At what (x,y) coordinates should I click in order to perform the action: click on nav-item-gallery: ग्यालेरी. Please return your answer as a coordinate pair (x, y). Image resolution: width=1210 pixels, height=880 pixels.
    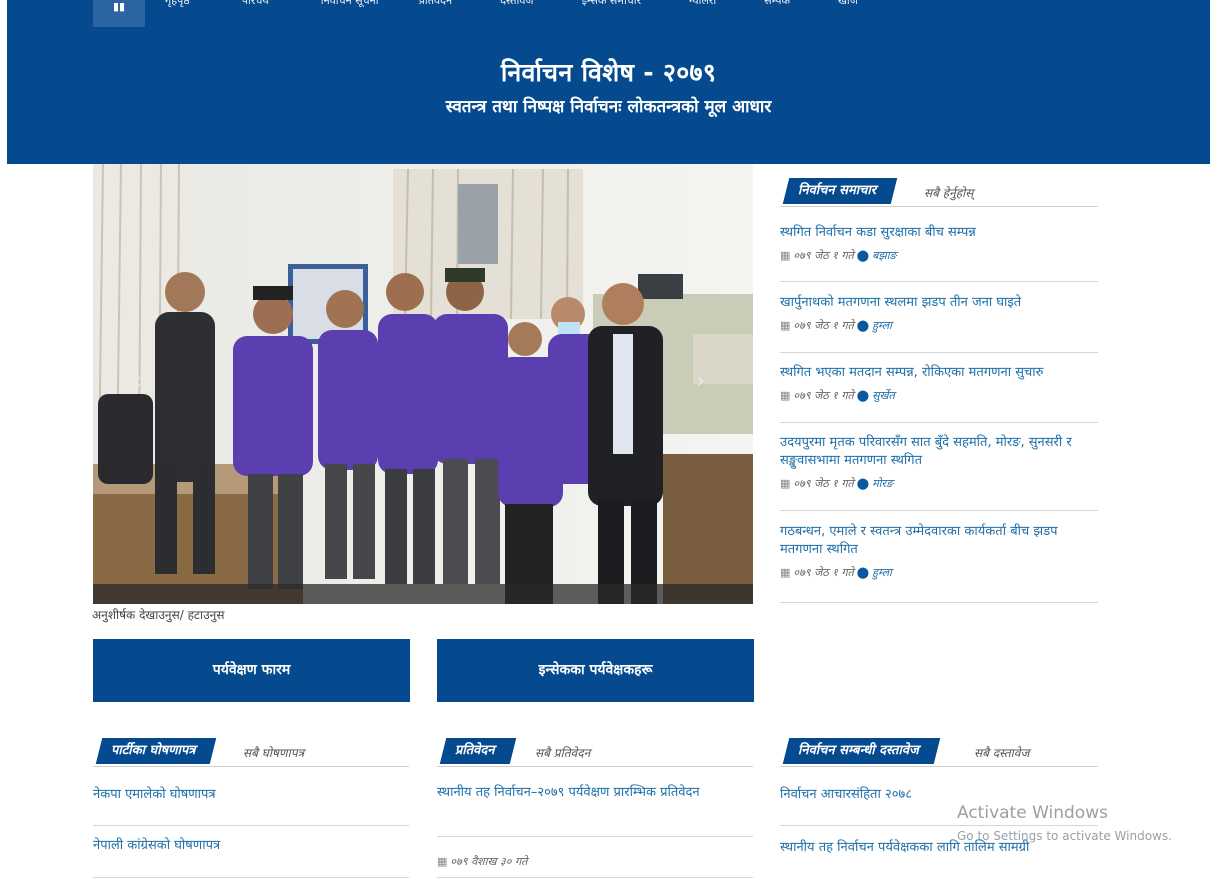
    Looking at the image, I should click on (702, 4).